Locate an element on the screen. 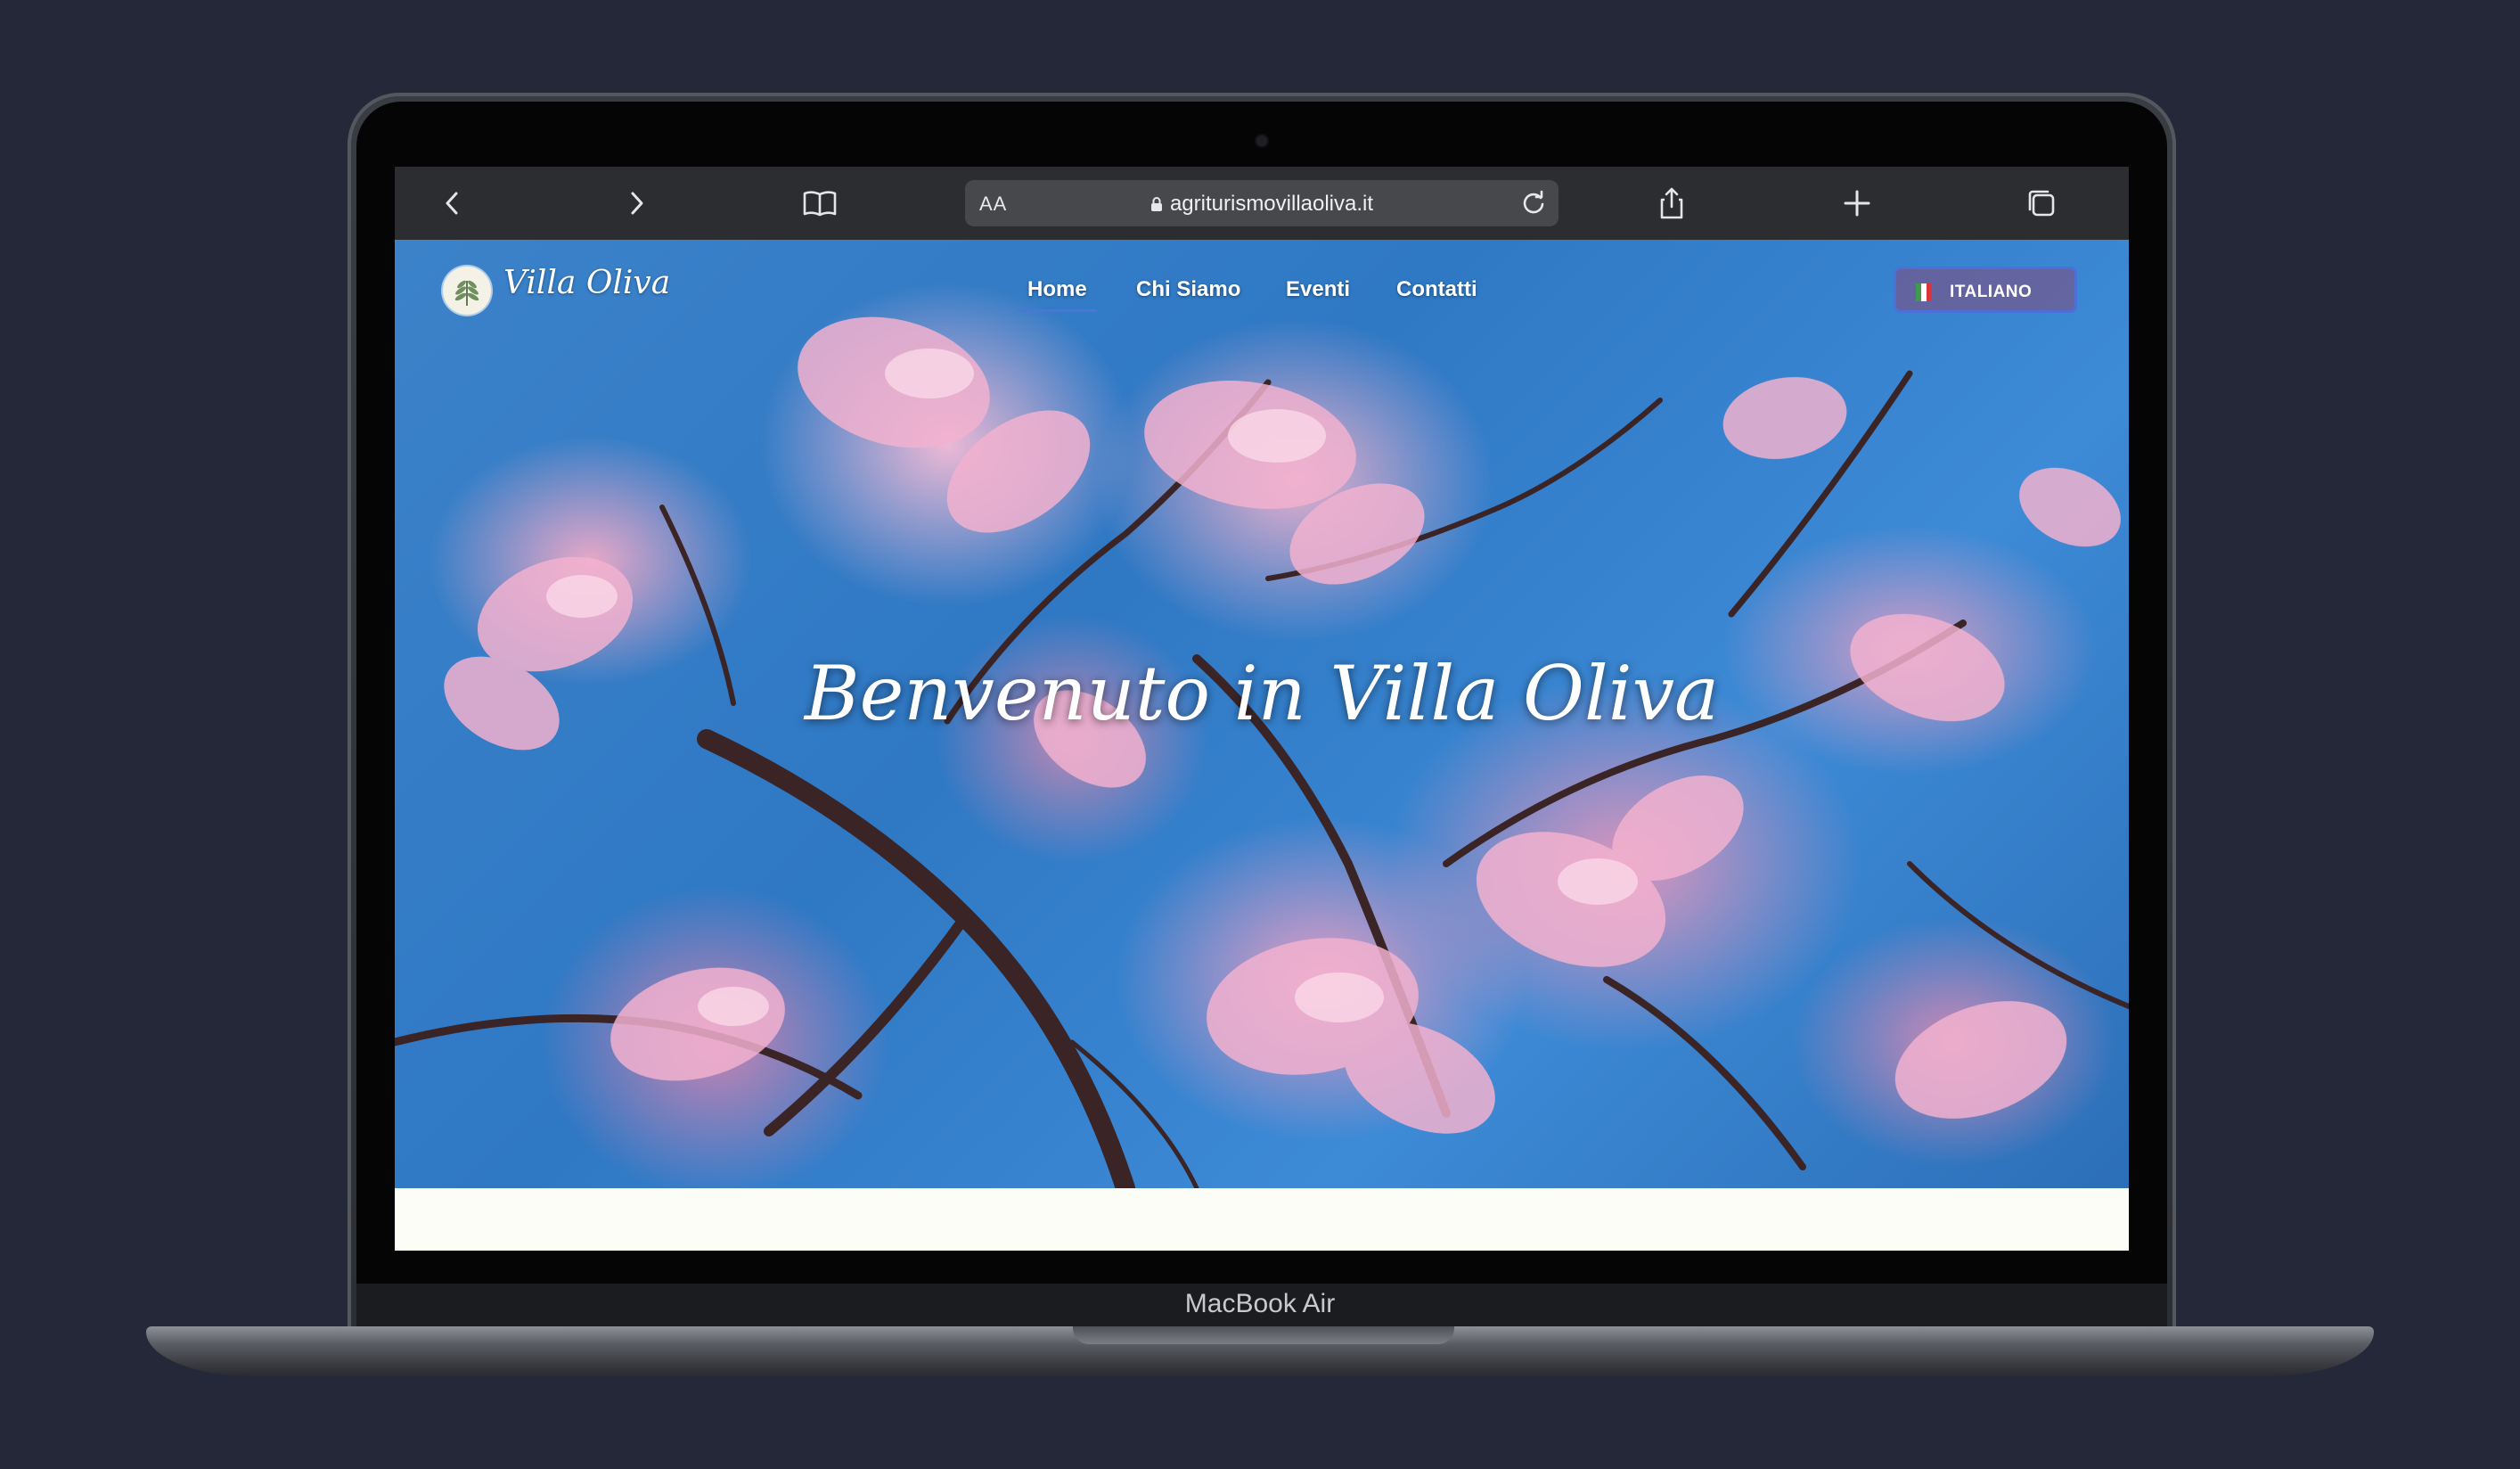  reload-icon is located at coordinates (1534, 203).